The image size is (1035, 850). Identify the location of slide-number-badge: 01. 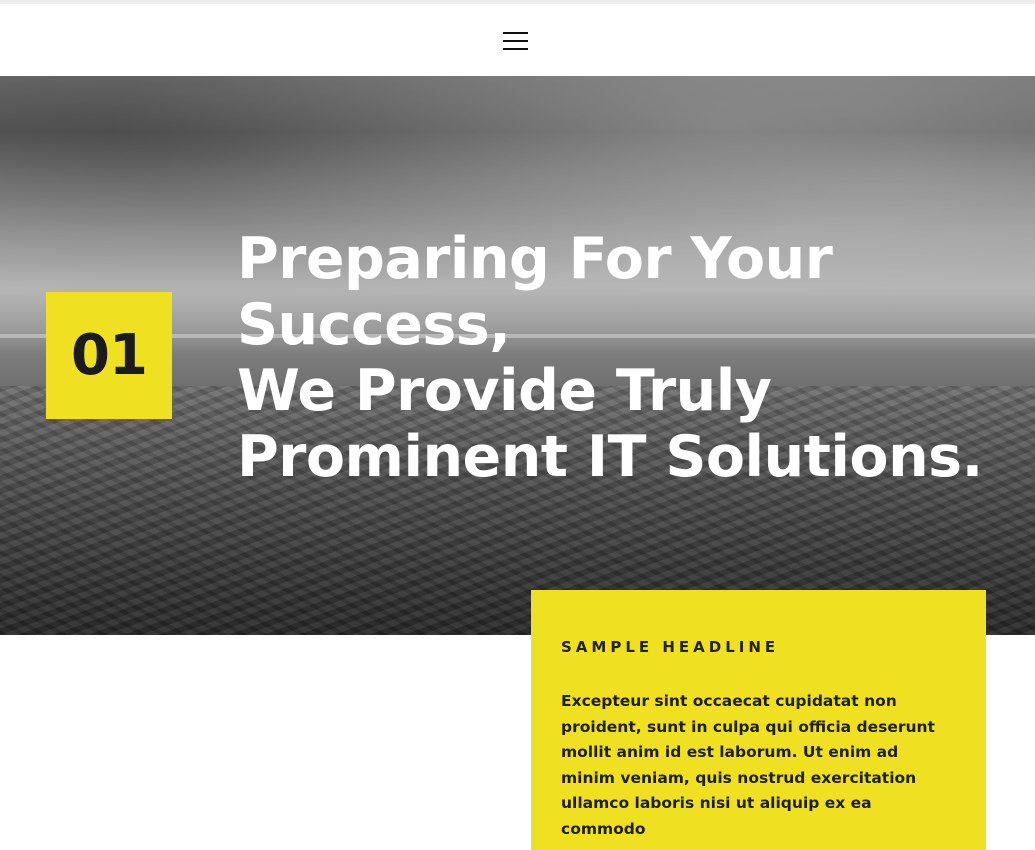
(109, 355).